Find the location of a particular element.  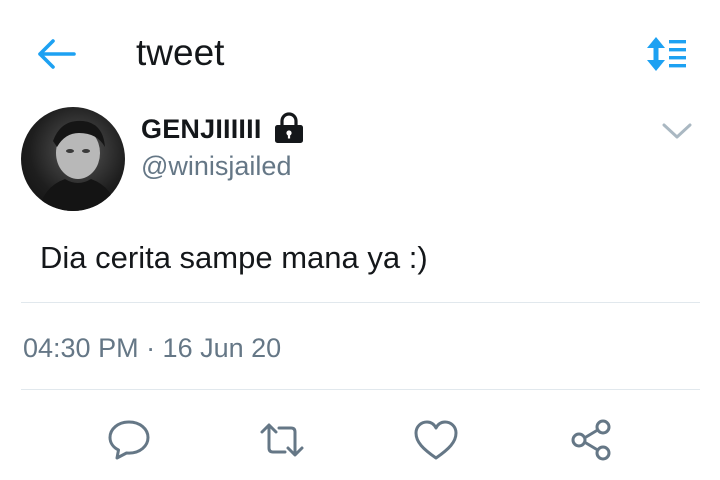

tweet-text: Dia cerita sampe mana ya :) is located at coordinates (234, 257).